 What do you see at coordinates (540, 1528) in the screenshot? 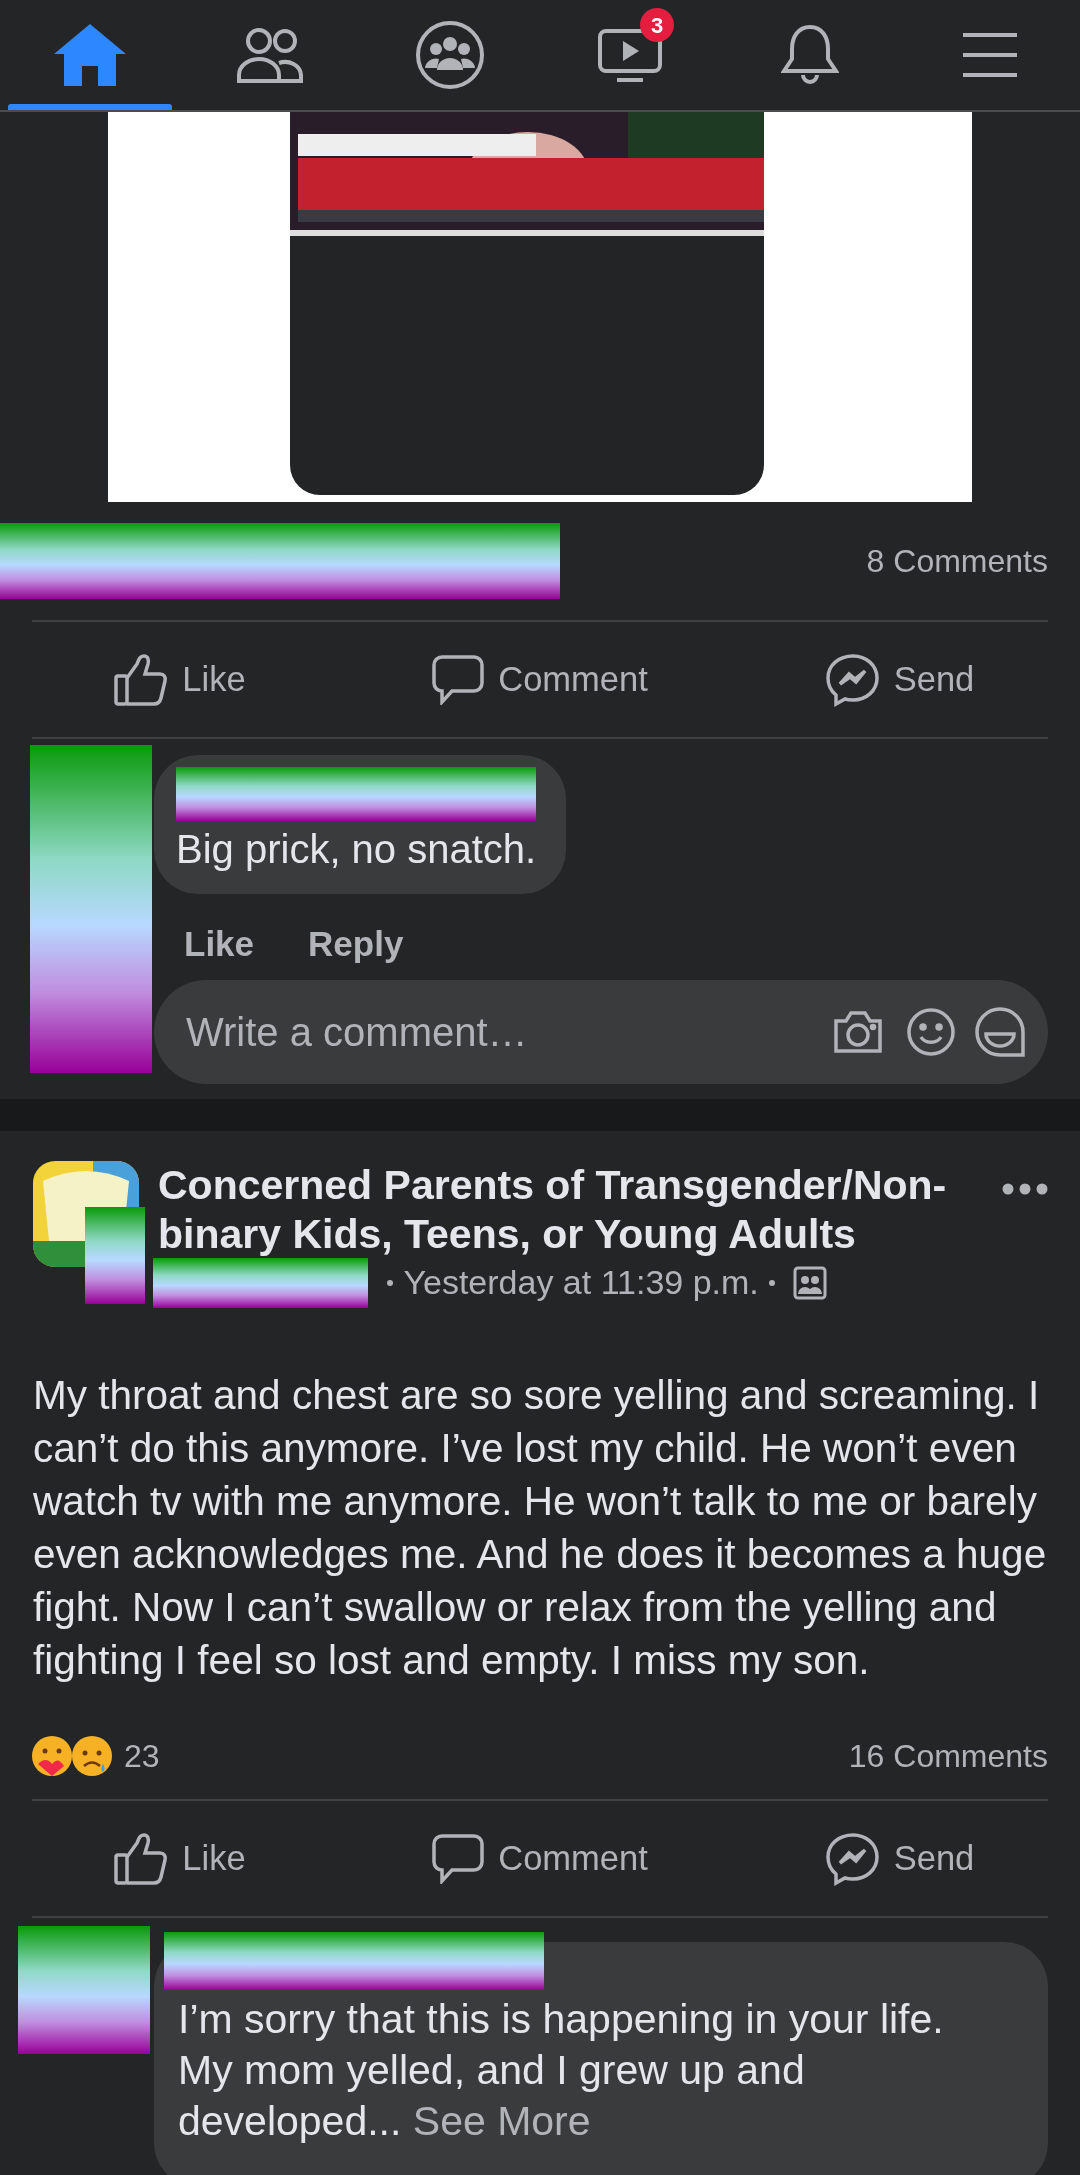
I see `post-text: My throat and chest are so sore yelling and screaming. I can’t do this anymore. I’ve lost my child. He won’t even watch tv with me anymore. He won’t talk to me or barely even acknowledges me. And he does it becomes a huge fight. Now I can’t swallow or relax from the yelling and fighting I feel so lost and empty. I miss my son.` at bounding box center [540, 1528].